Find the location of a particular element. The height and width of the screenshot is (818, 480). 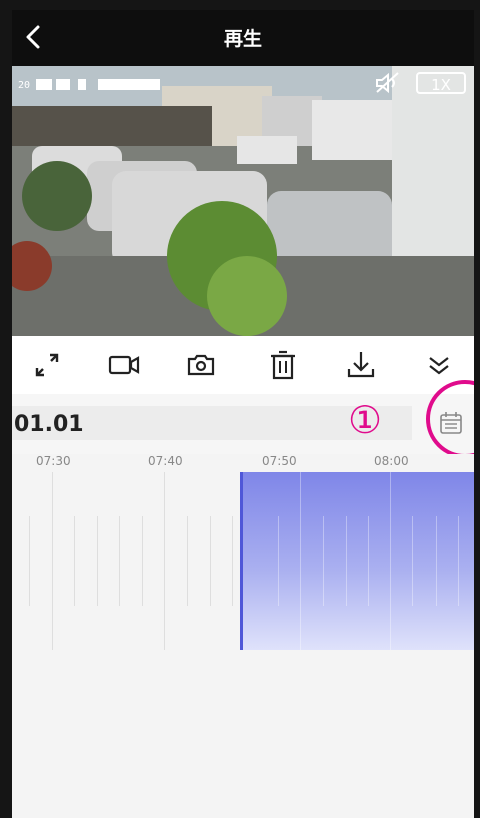

selected-date: 01.01 is located at coordinates (49, 424).